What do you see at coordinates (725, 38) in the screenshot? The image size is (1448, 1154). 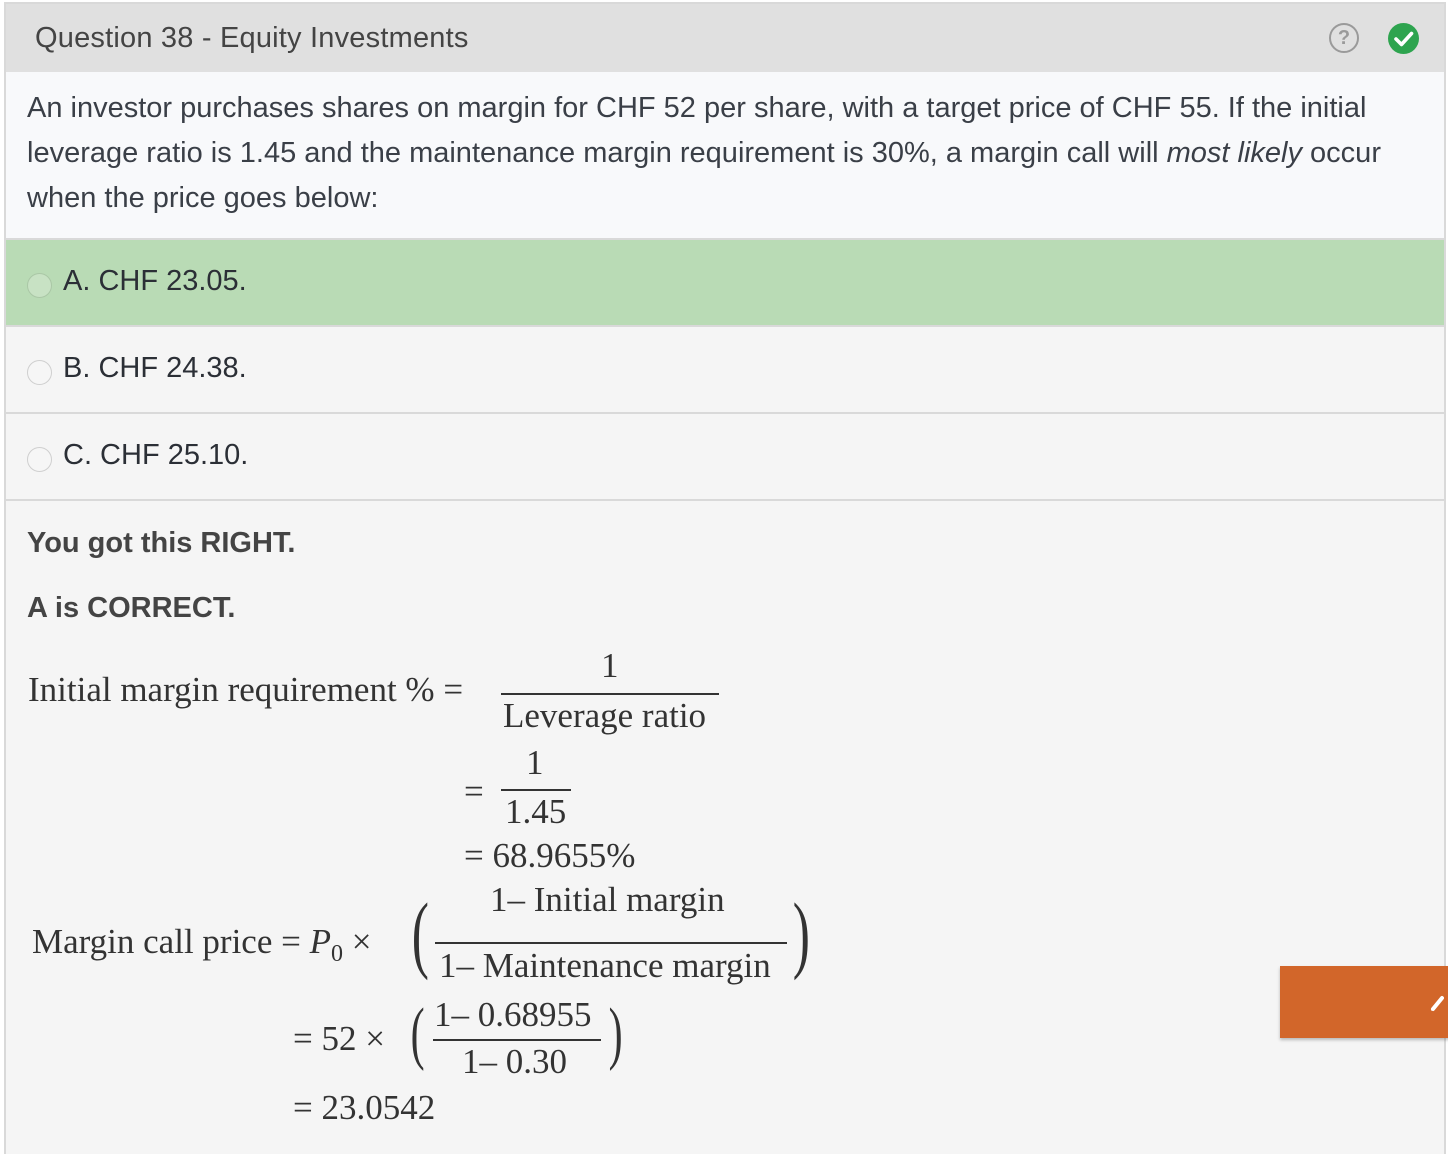 I see `question-header: Question 38 - Equity Investments ?` at bounding box center [725, 38].